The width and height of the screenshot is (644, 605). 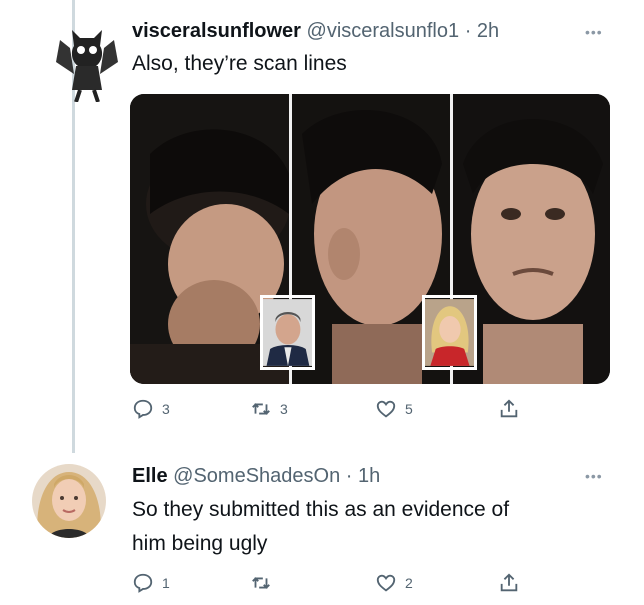 I want to click on tweet-1-actions: 3 3 5, so click(x=332, y=411).